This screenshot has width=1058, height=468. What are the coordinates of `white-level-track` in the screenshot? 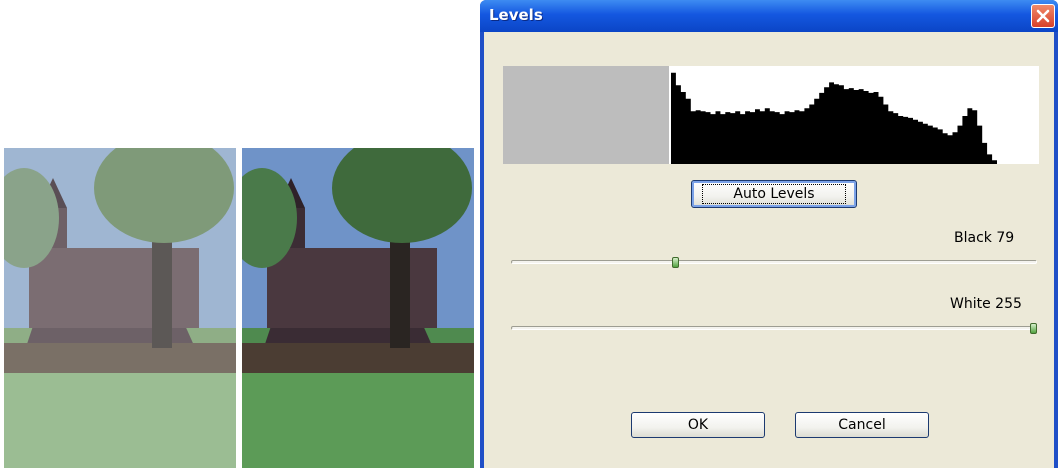 It's located at (774, 328).